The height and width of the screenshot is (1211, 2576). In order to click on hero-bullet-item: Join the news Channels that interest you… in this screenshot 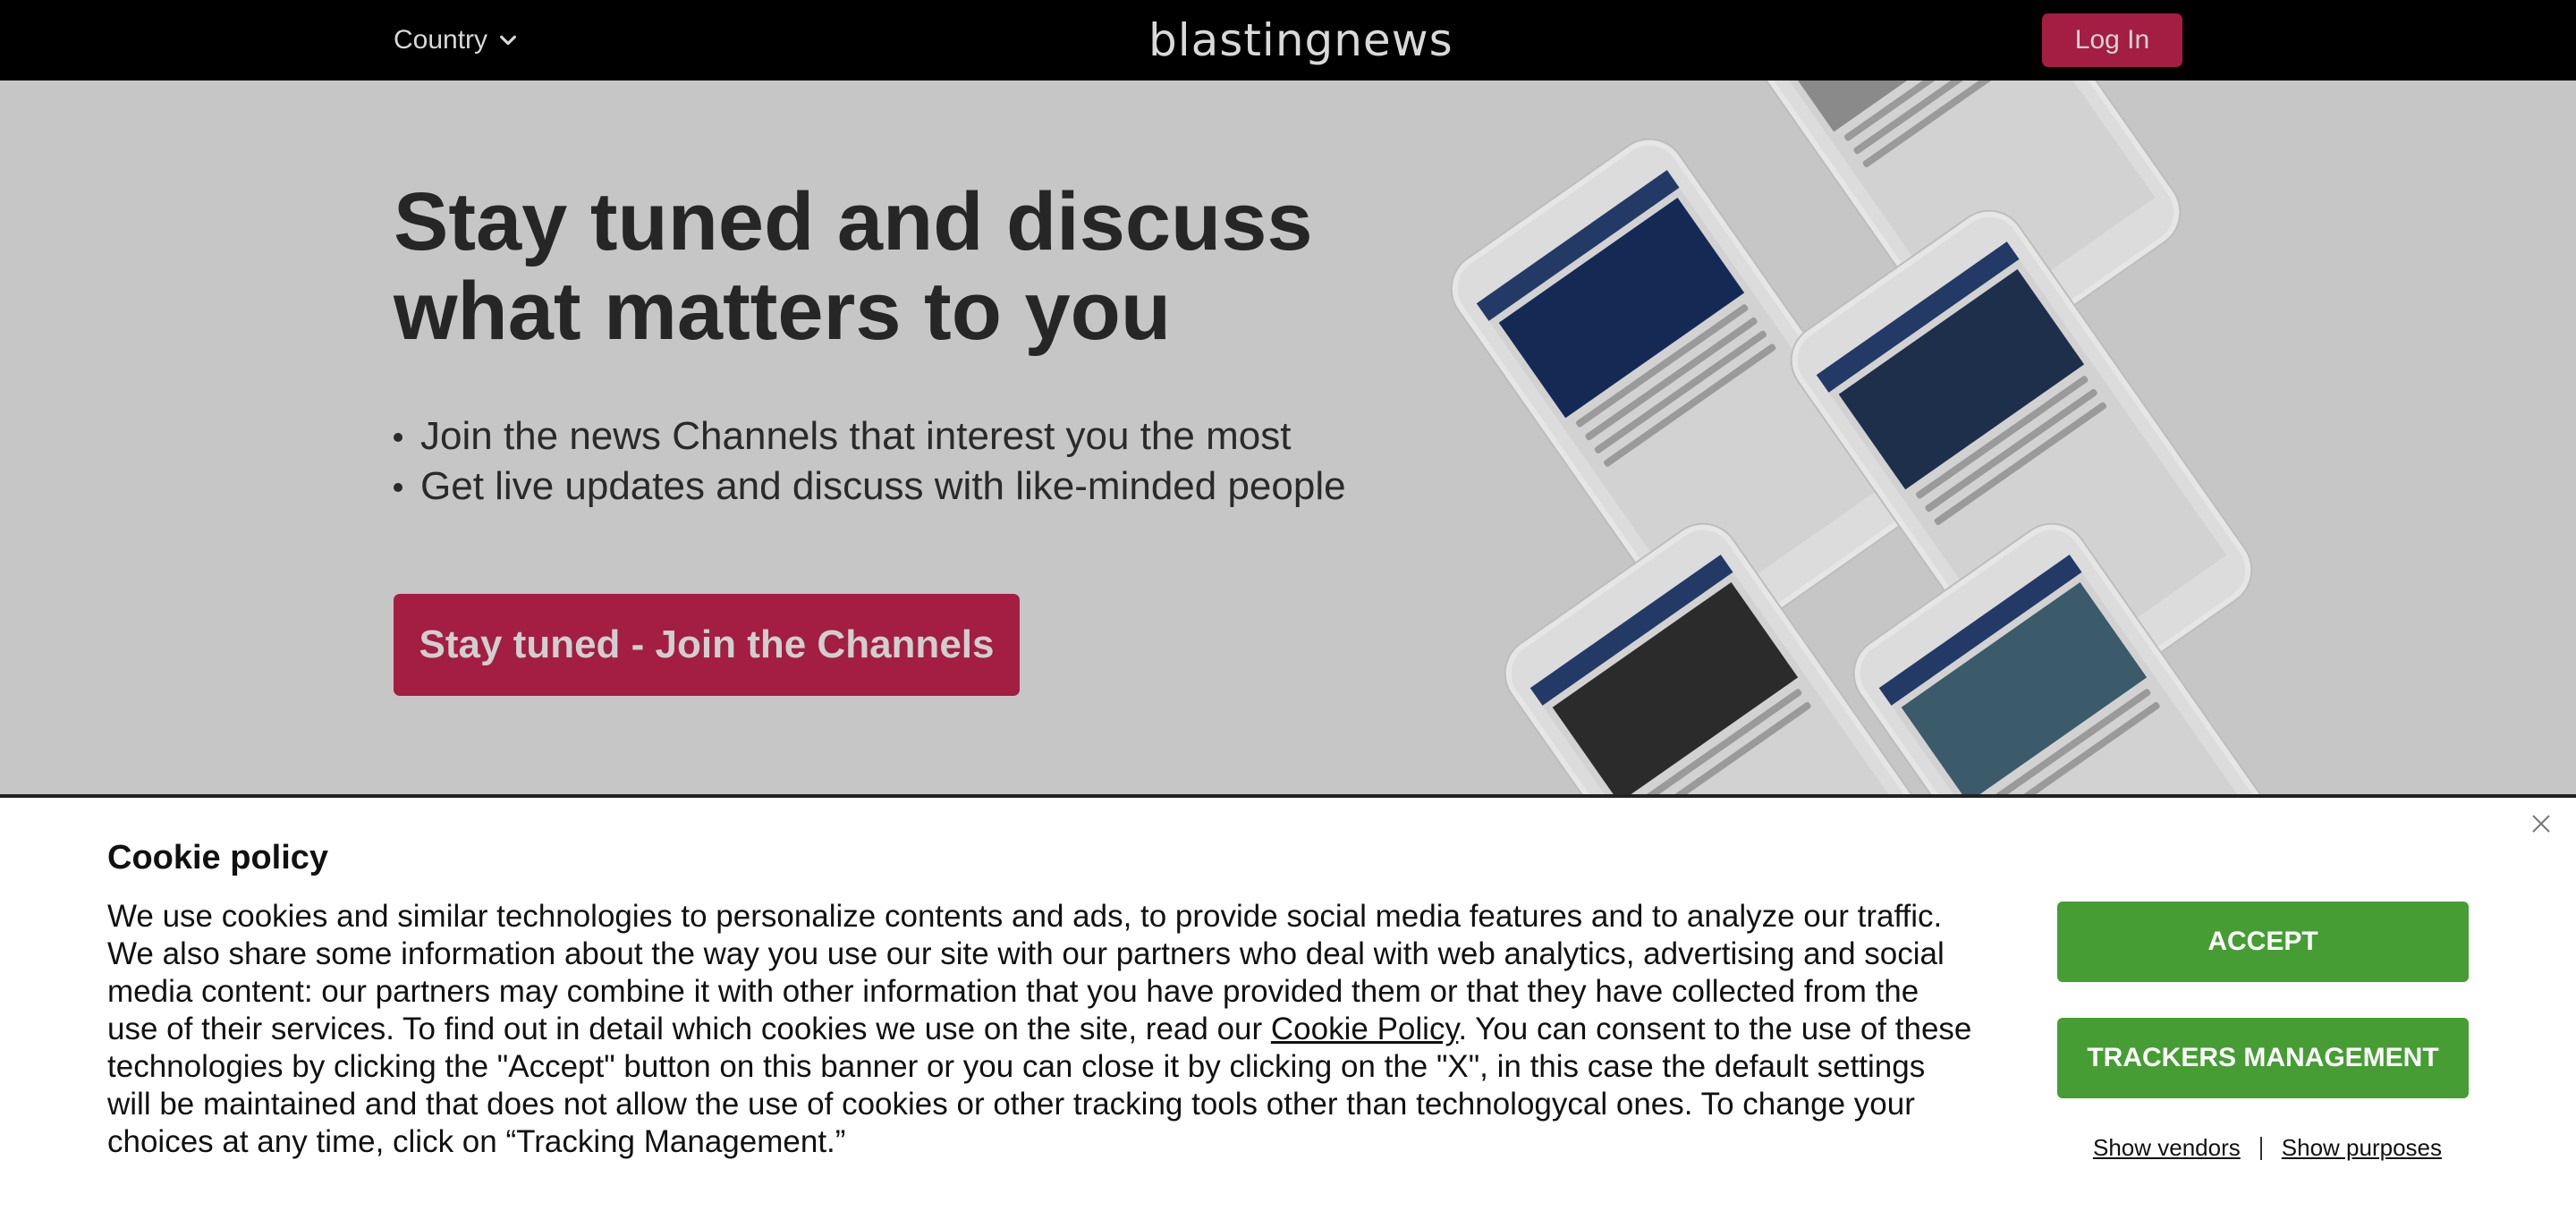, I will do `click(870, 436)`.